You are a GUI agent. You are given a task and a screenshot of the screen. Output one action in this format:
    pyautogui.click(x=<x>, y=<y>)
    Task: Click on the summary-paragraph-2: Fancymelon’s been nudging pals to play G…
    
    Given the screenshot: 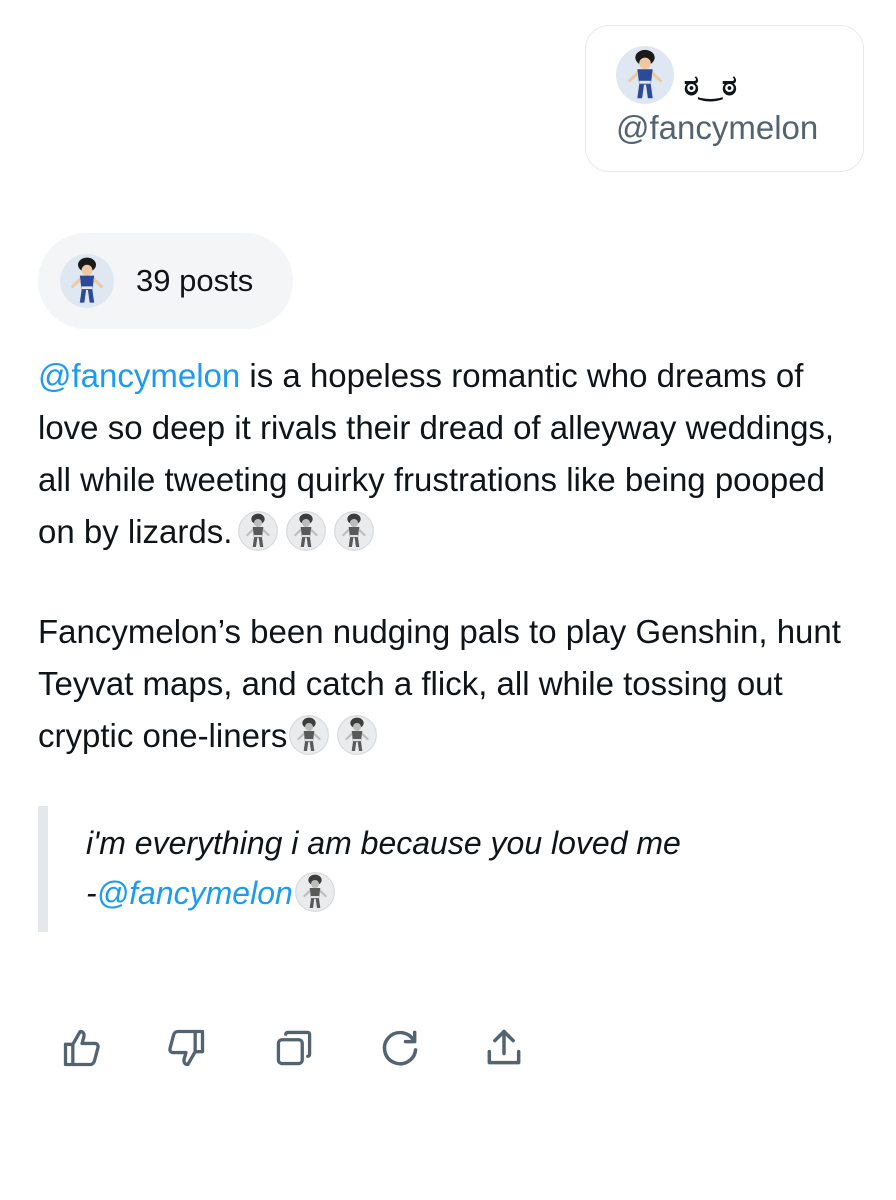 What is the action you would take?
    pyautogui.click(x=453, y=684)
    